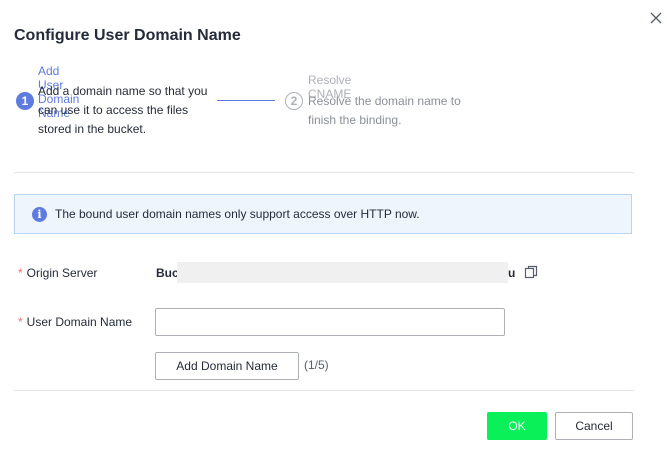  I want to click on copy-icon, so click(531, 272).